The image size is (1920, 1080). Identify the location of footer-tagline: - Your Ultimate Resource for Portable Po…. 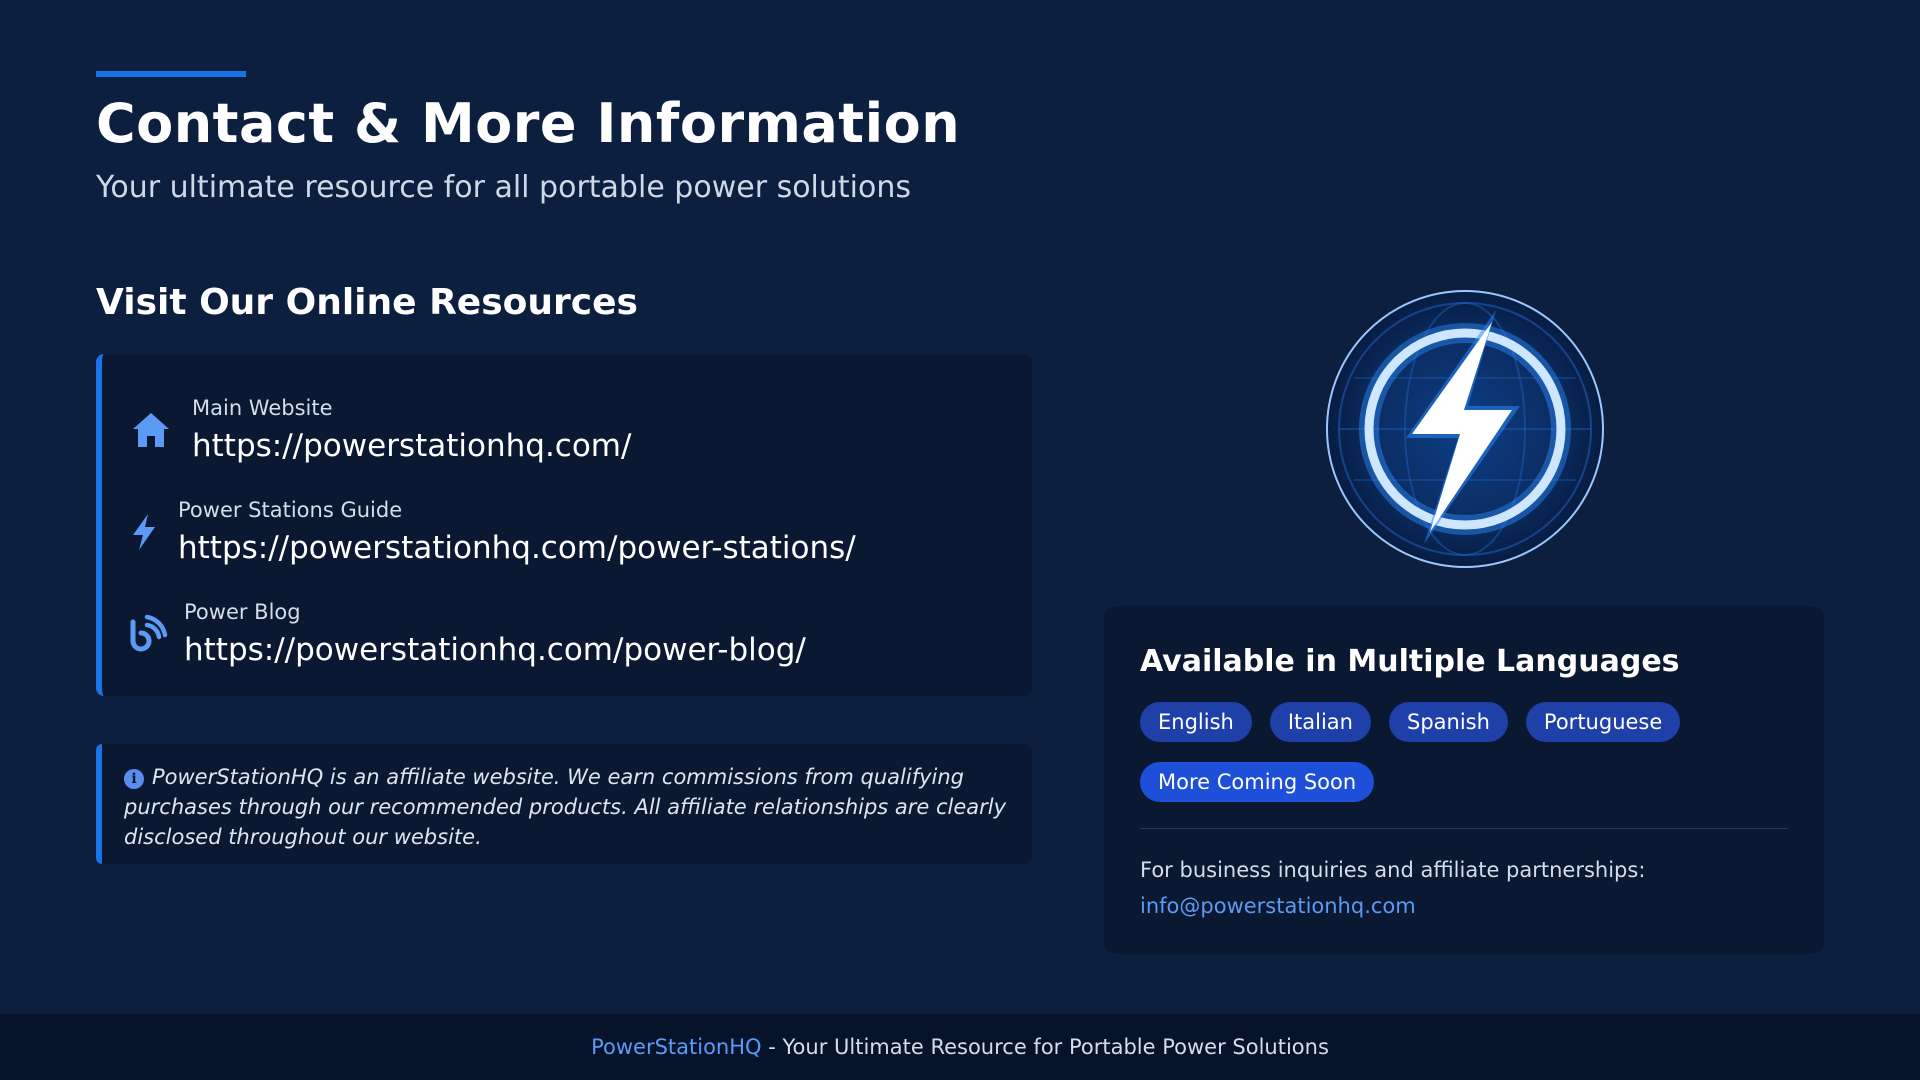
(1045, 1047).